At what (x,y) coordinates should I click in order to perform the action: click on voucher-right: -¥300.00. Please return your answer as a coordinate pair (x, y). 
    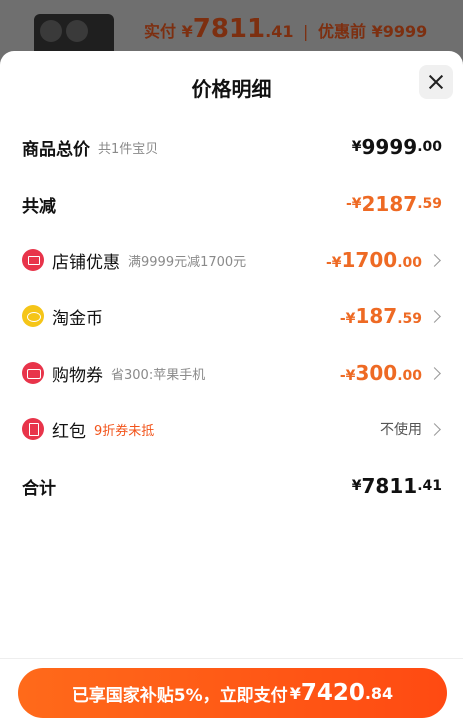
    Looking at the image, I should click on (391, 373).